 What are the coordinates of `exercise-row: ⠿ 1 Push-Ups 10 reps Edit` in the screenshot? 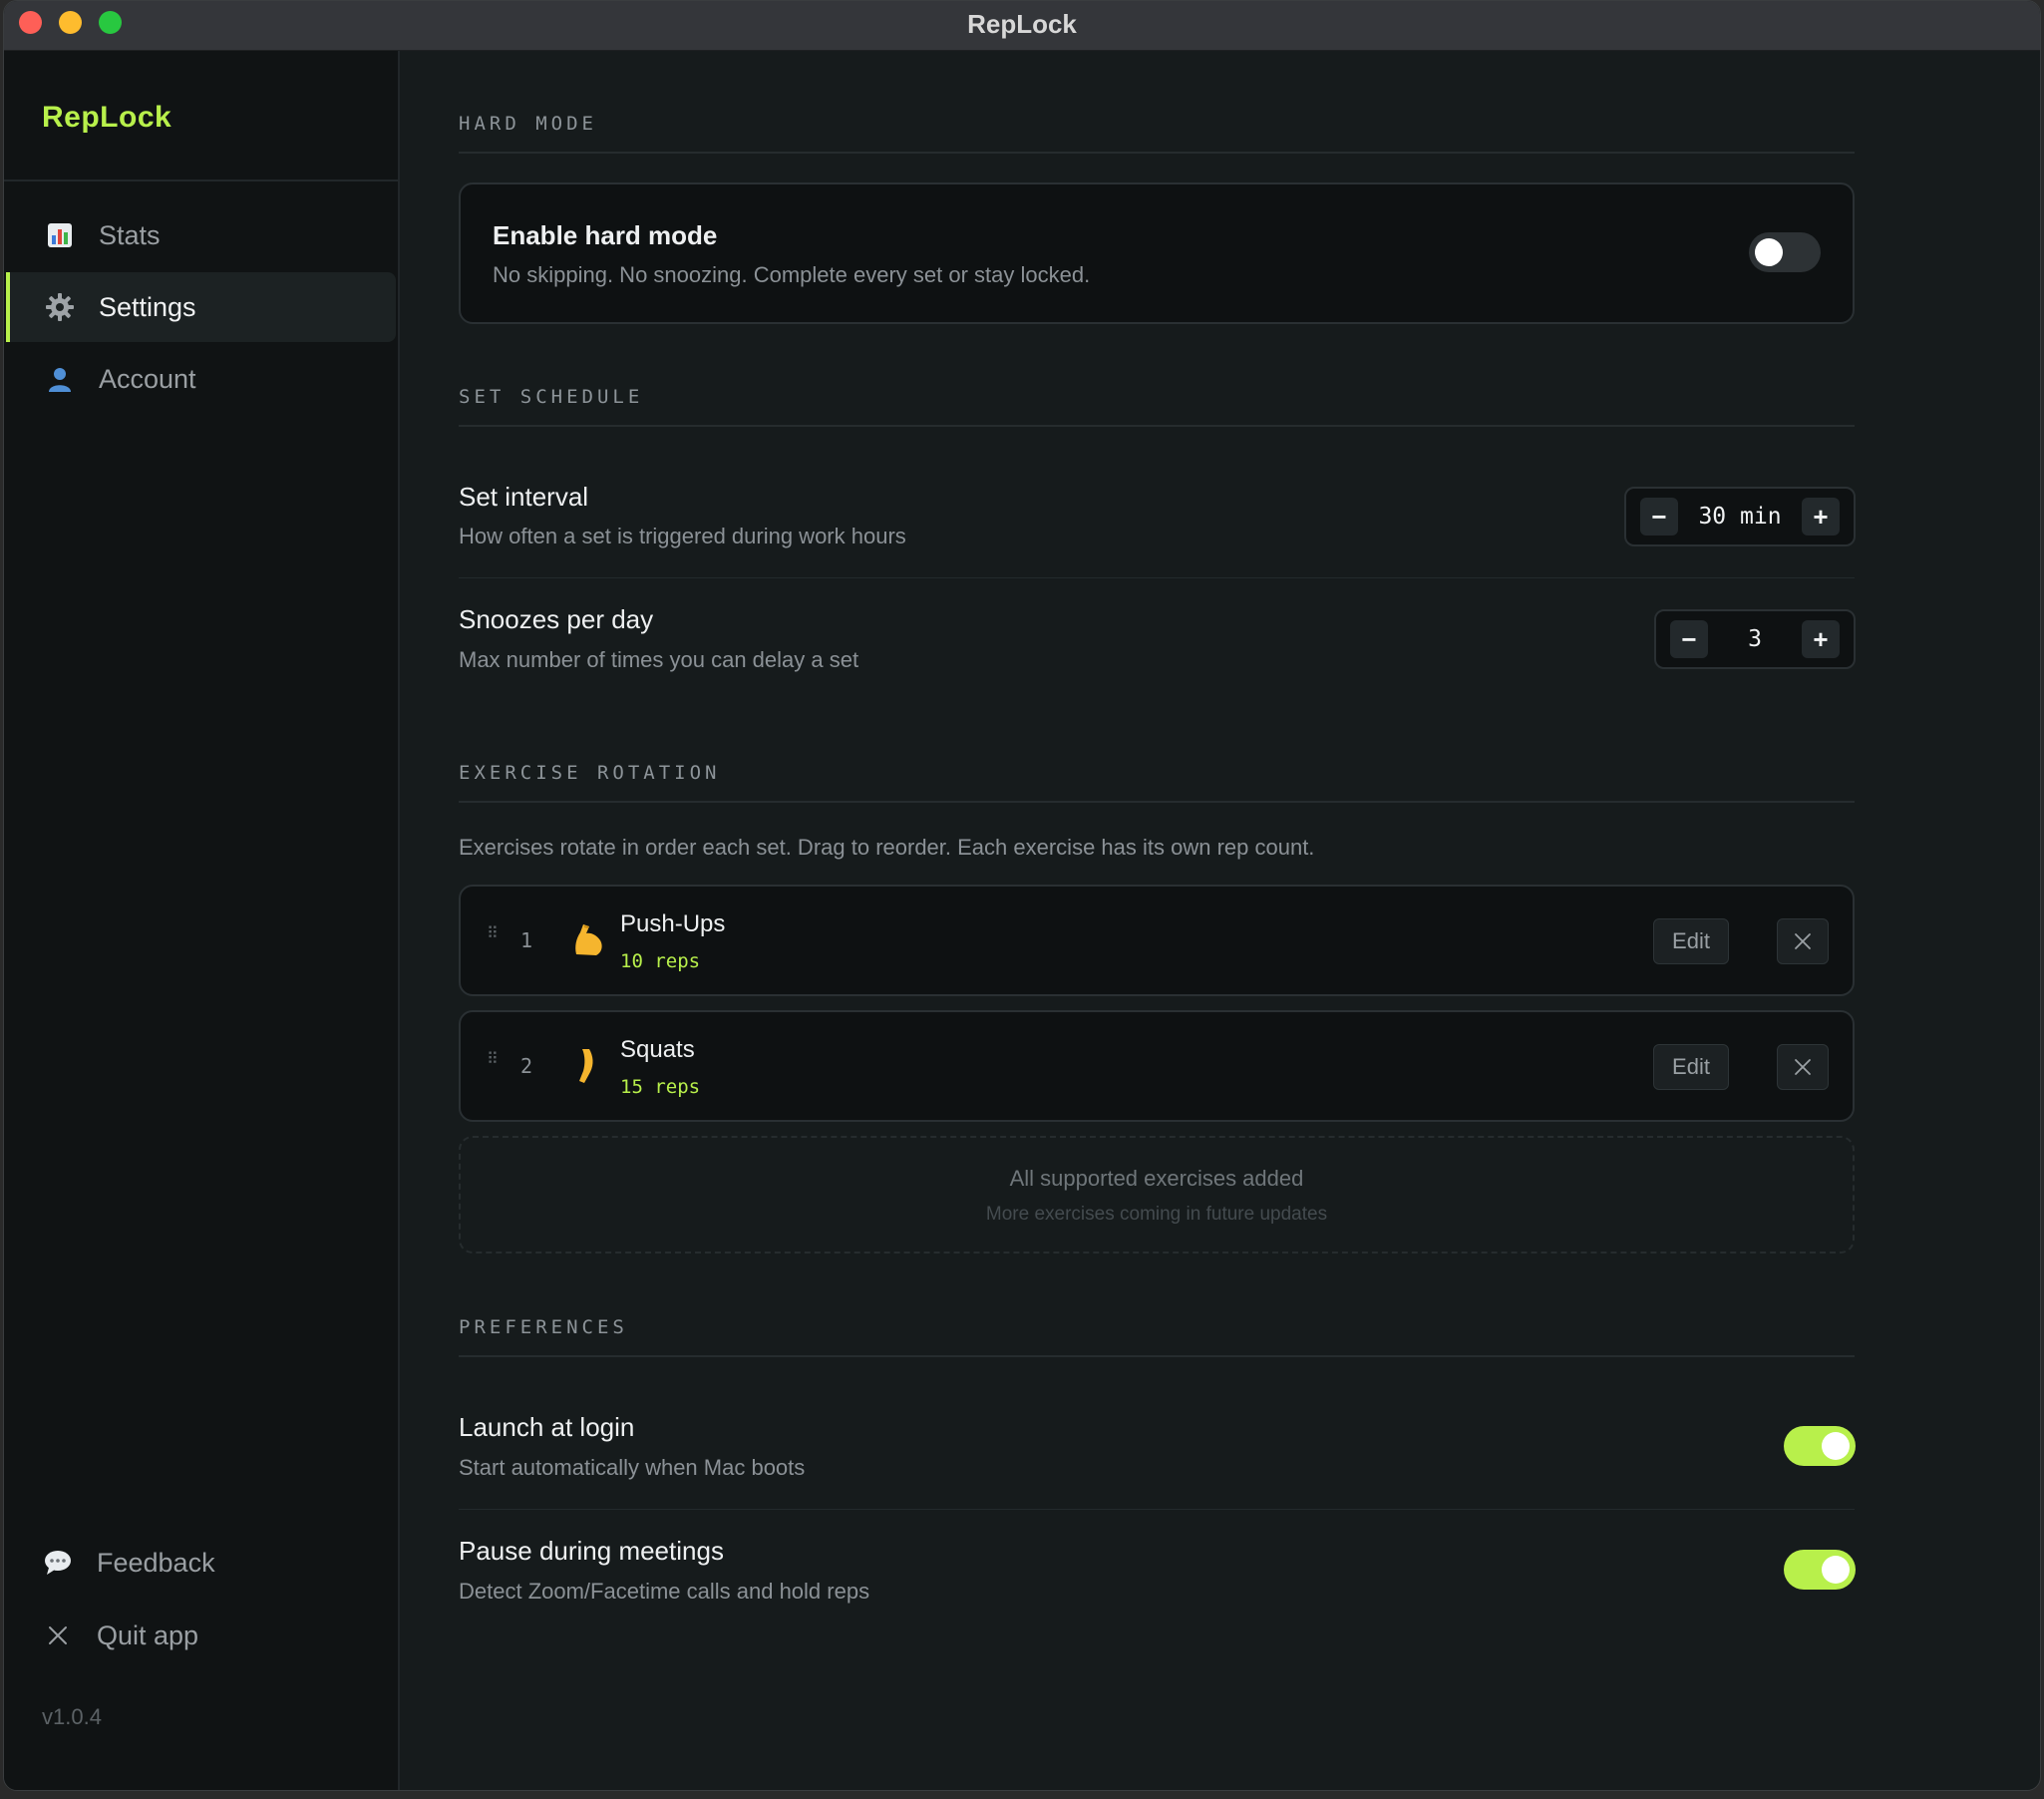 It's located at (1157, 940).